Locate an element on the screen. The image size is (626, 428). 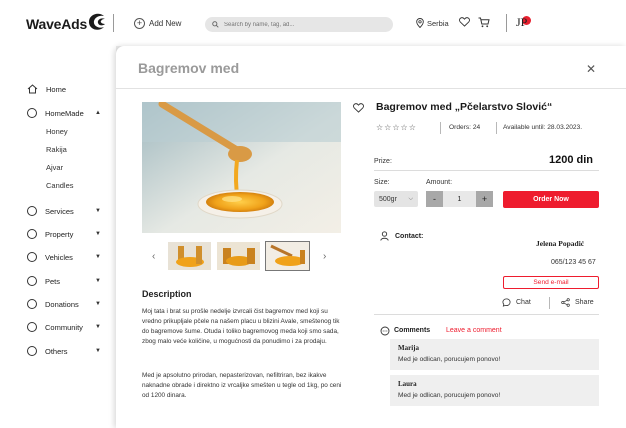
favorite-heart-icon is located at coordinates (358, 108).